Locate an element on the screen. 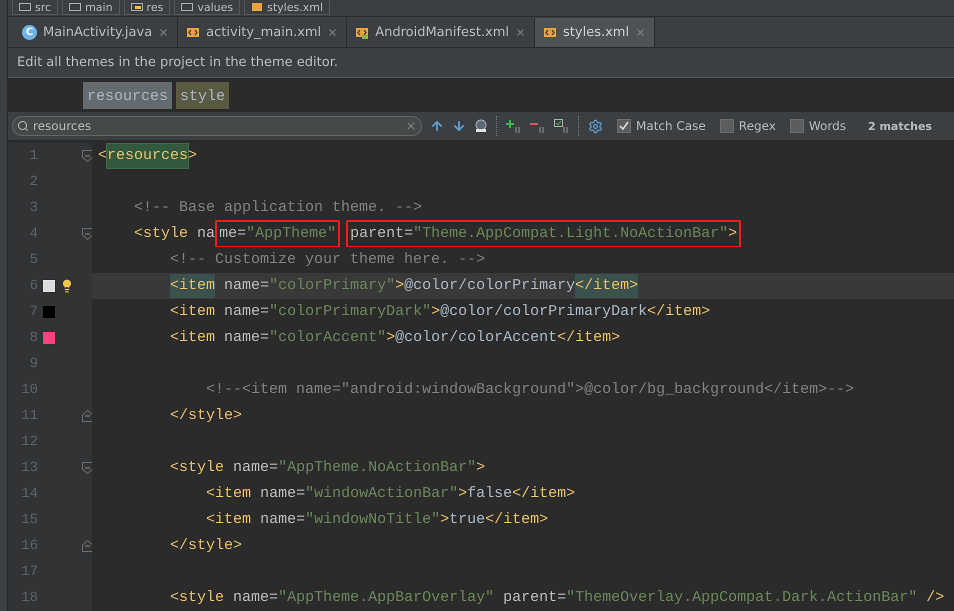  code-token: "AppTheme" is located at coordinates (291, 234).